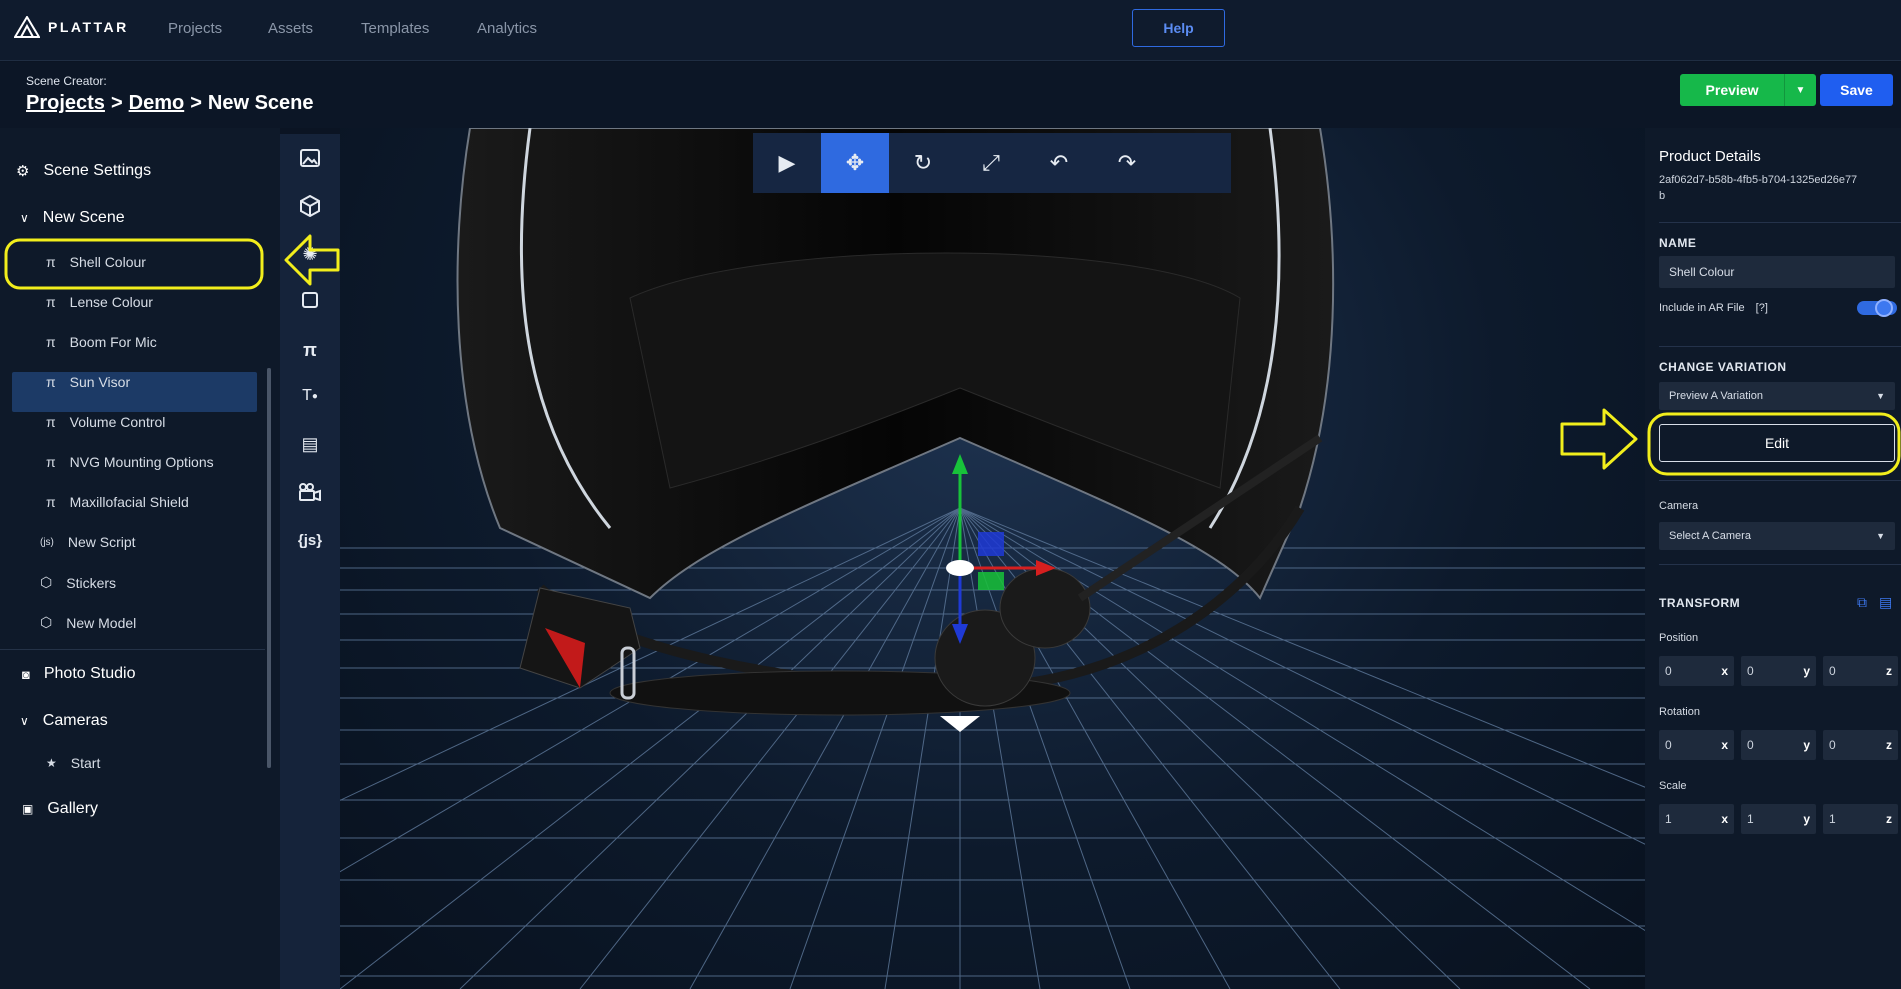  What do you see at coordinates (1856, 90) in the screenshot?
I see `save-button: Save` at bounding box center [1856, 90].